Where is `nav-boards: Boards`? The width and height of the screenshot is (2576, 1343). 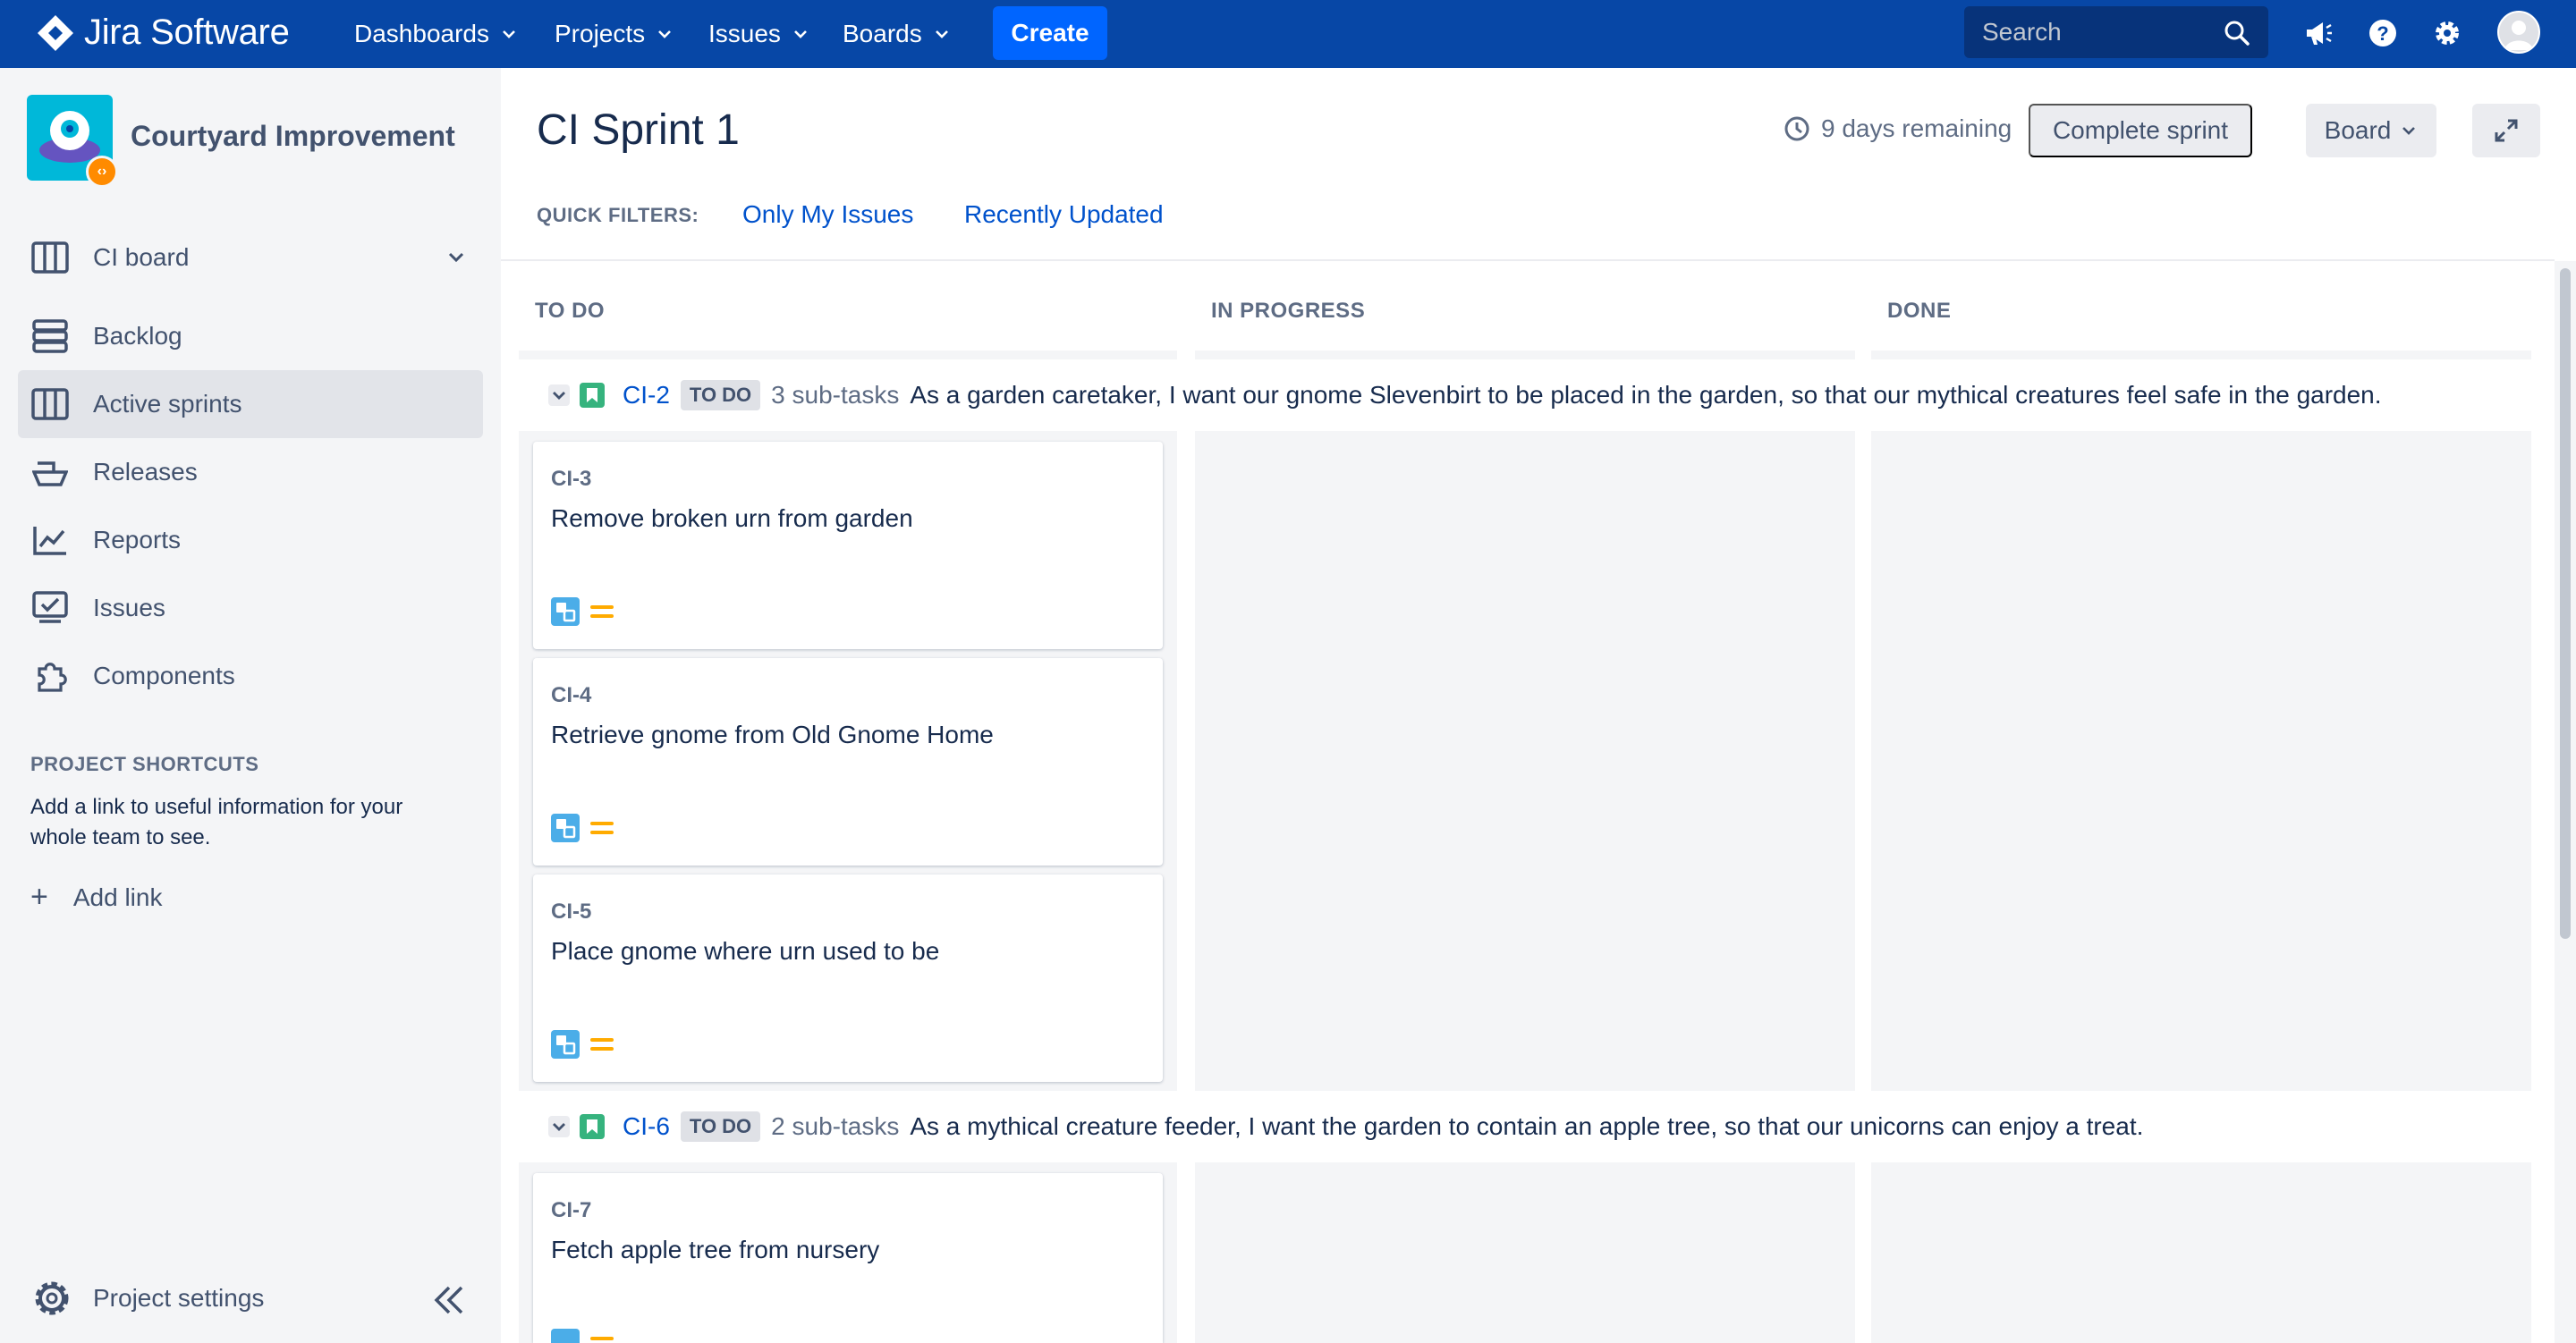
nav-boards: Boards is located at coordinates (897, 34).